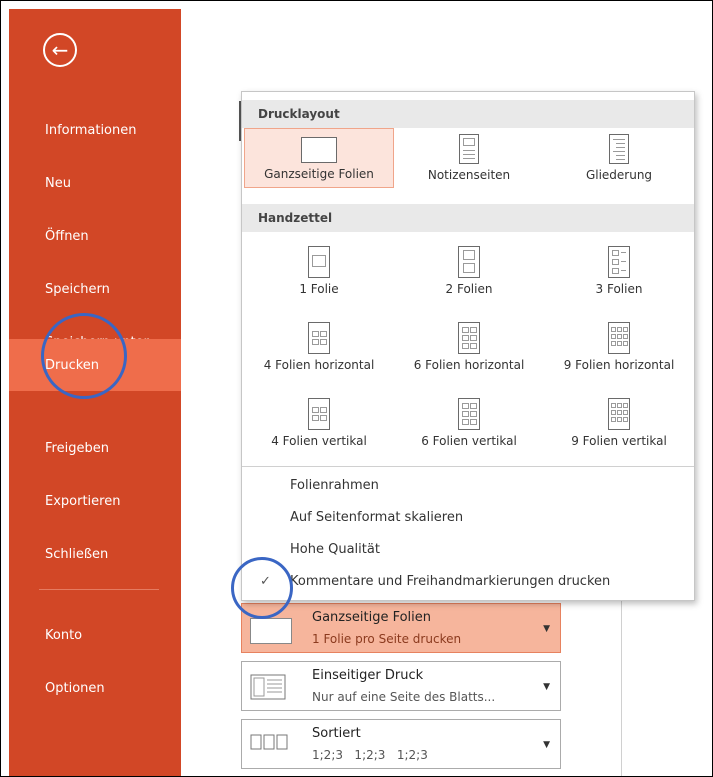 The width and height of the screenshot is (713, 777). What do you see at coordinates (619, 338) in the screenshot?
I see `handout-9-horizontal-icon` at bounding box center [619, 338].